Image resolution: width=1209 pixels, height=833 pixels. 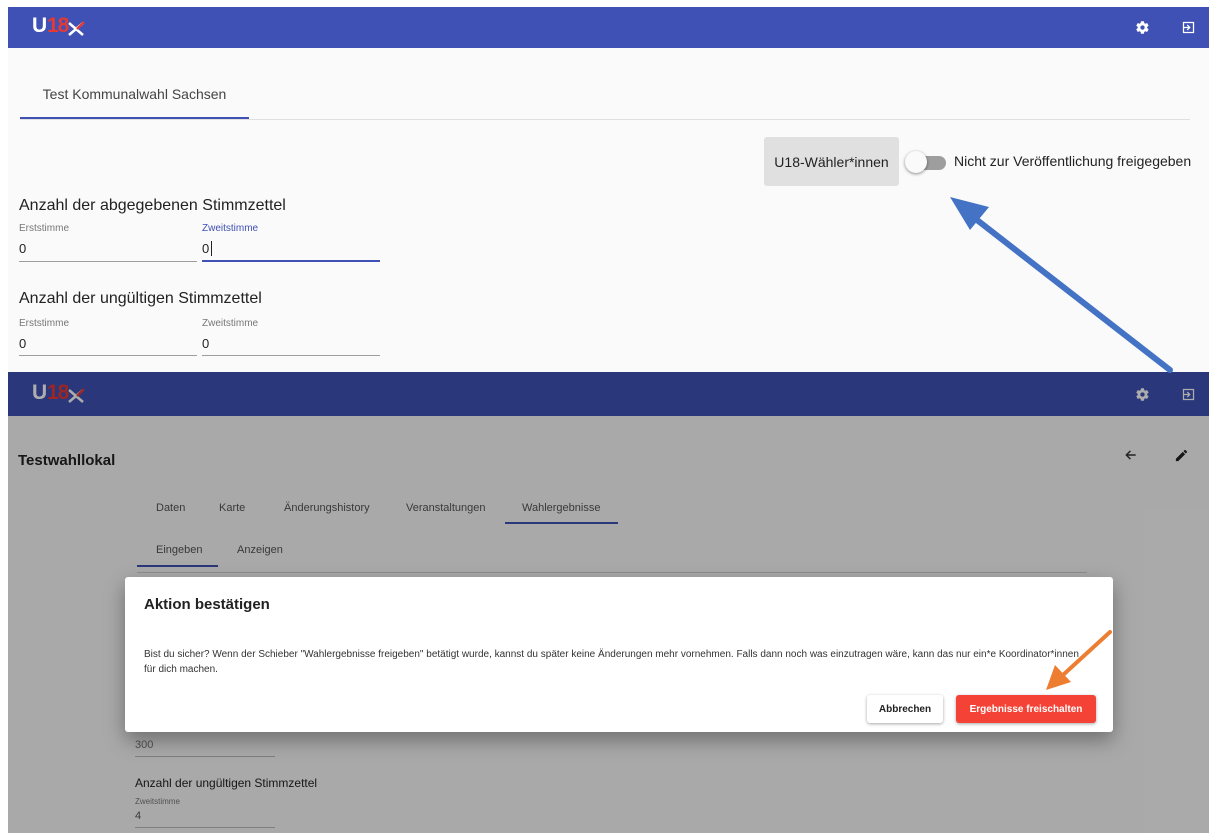 What do you see at coordinates (291, 355) in the screenshot?
I see `ungueltig-zweitstimme-underline` at bounding box center [291, 355].